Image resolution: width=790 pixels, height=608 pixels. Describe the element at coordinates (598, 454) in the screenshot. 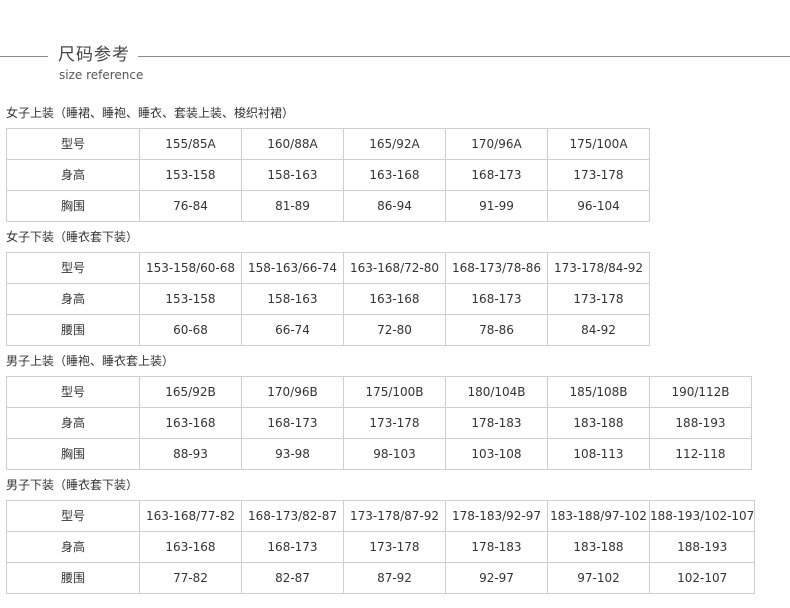

I see `table-cell: 108-113` at that location.